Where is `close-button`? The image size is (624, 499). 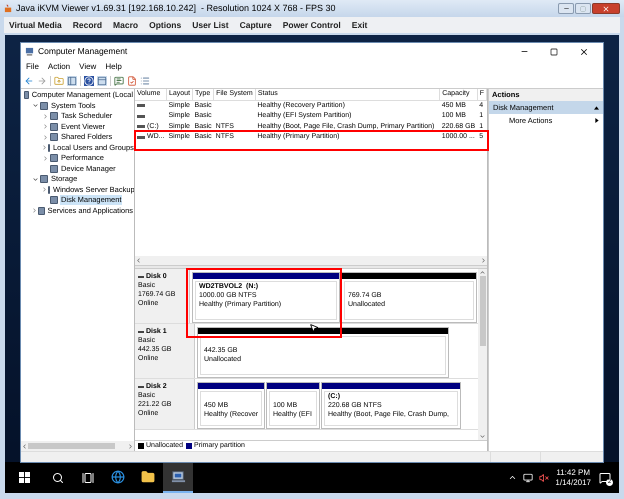 close-button is located at coordinates (606, 8).